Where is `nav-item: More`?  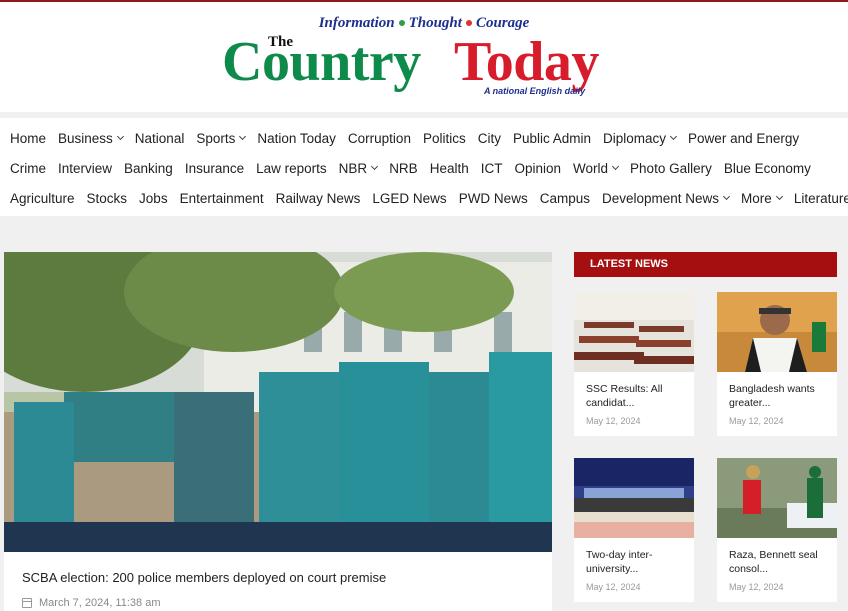 nav-item: More is located at coordinates (762, 198).